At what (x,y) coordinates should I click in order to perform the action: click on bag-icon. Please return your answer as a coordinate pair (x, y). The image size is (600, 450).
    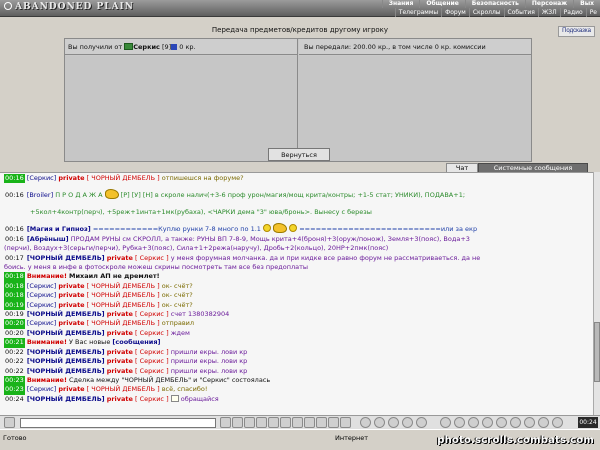
    Looking at the image, I should click on (365, 422).